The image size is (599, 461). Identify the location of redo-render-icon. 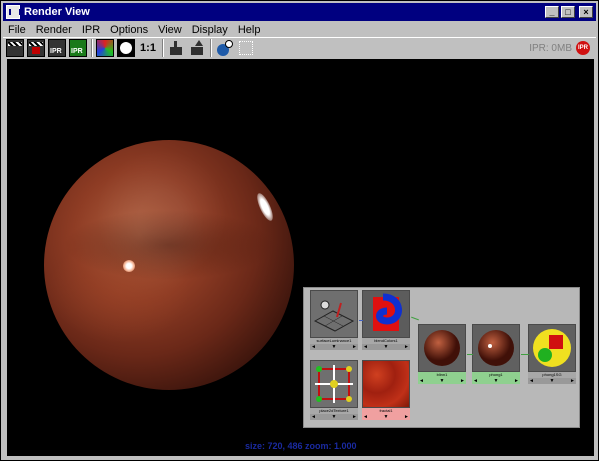
(15, 48).